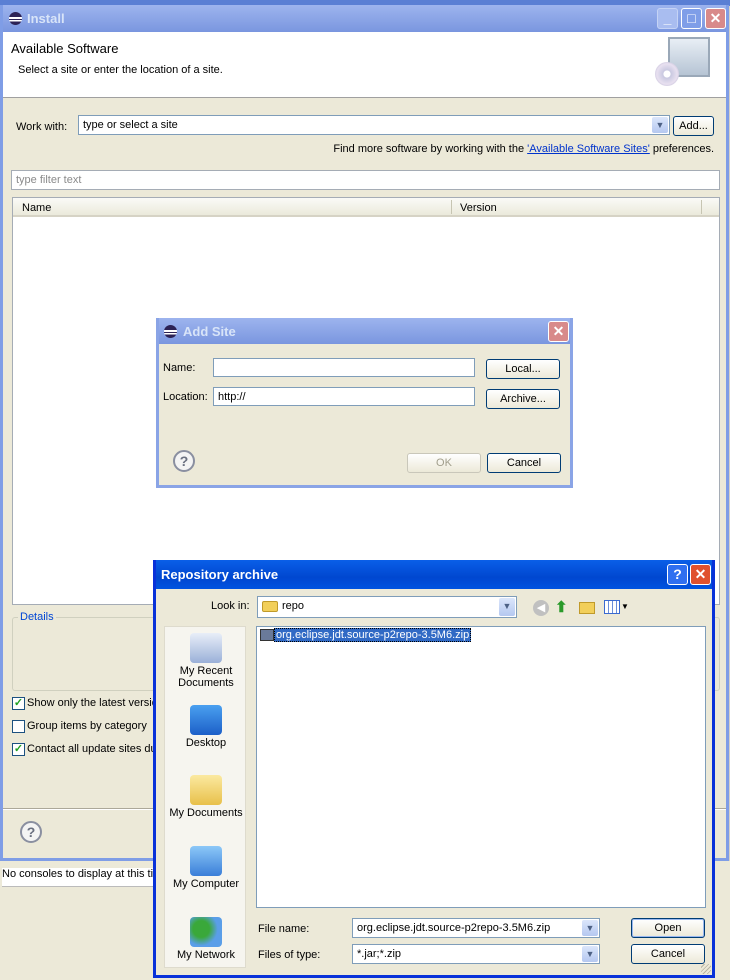  I want to click on name-input, so click(344, 367).